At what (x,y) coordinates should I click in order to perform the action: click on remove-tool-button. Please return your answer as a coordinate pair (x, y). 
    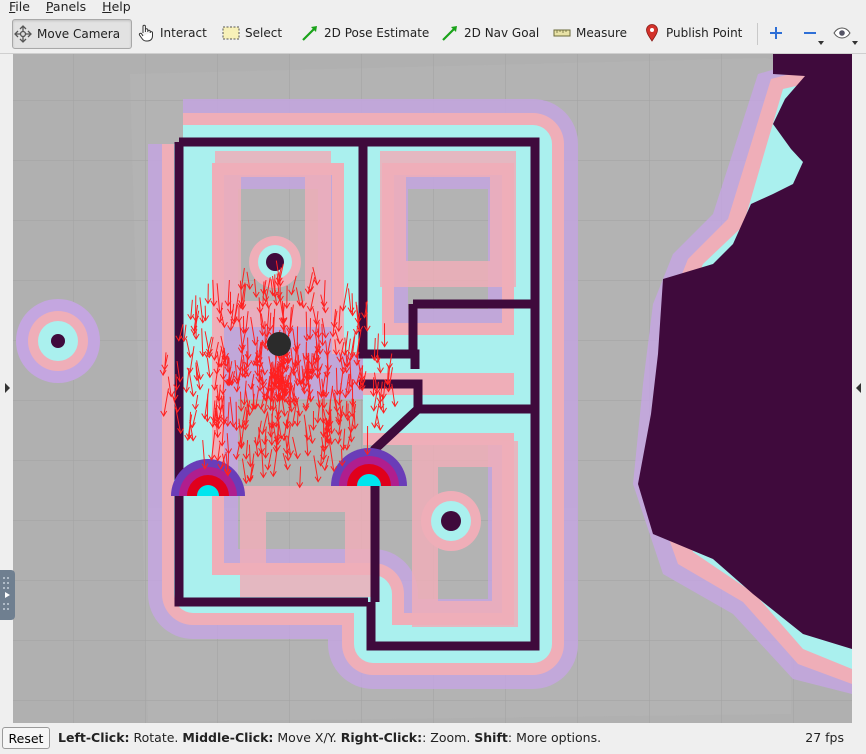
    Looking at the image, I should click on (812, 33).